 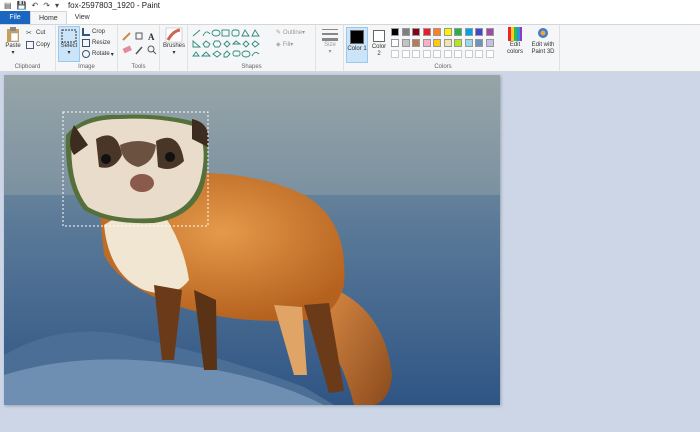 I want to click on colors-group: Edit colors Edit with Paint 3D Colors, so click(x=474, y=48).